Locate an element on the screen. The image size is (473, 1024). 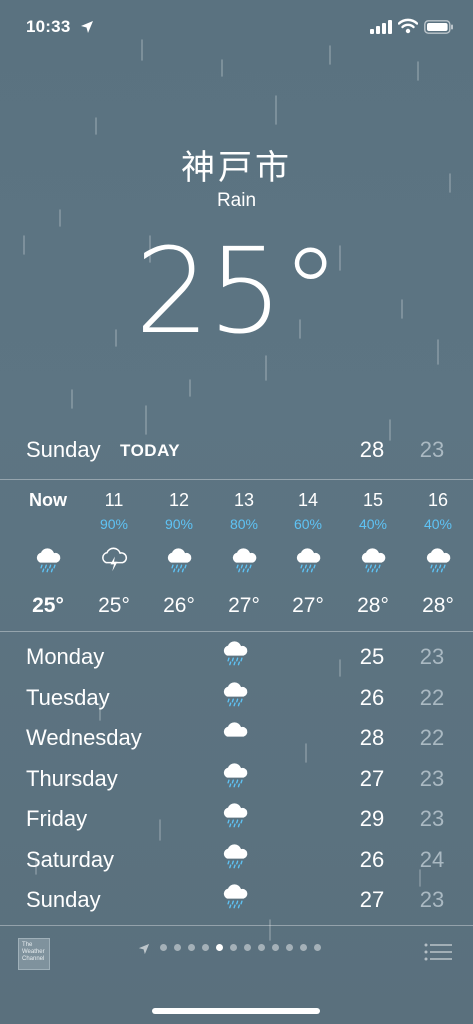
home-indicator is located at coordinates (236, 1011).